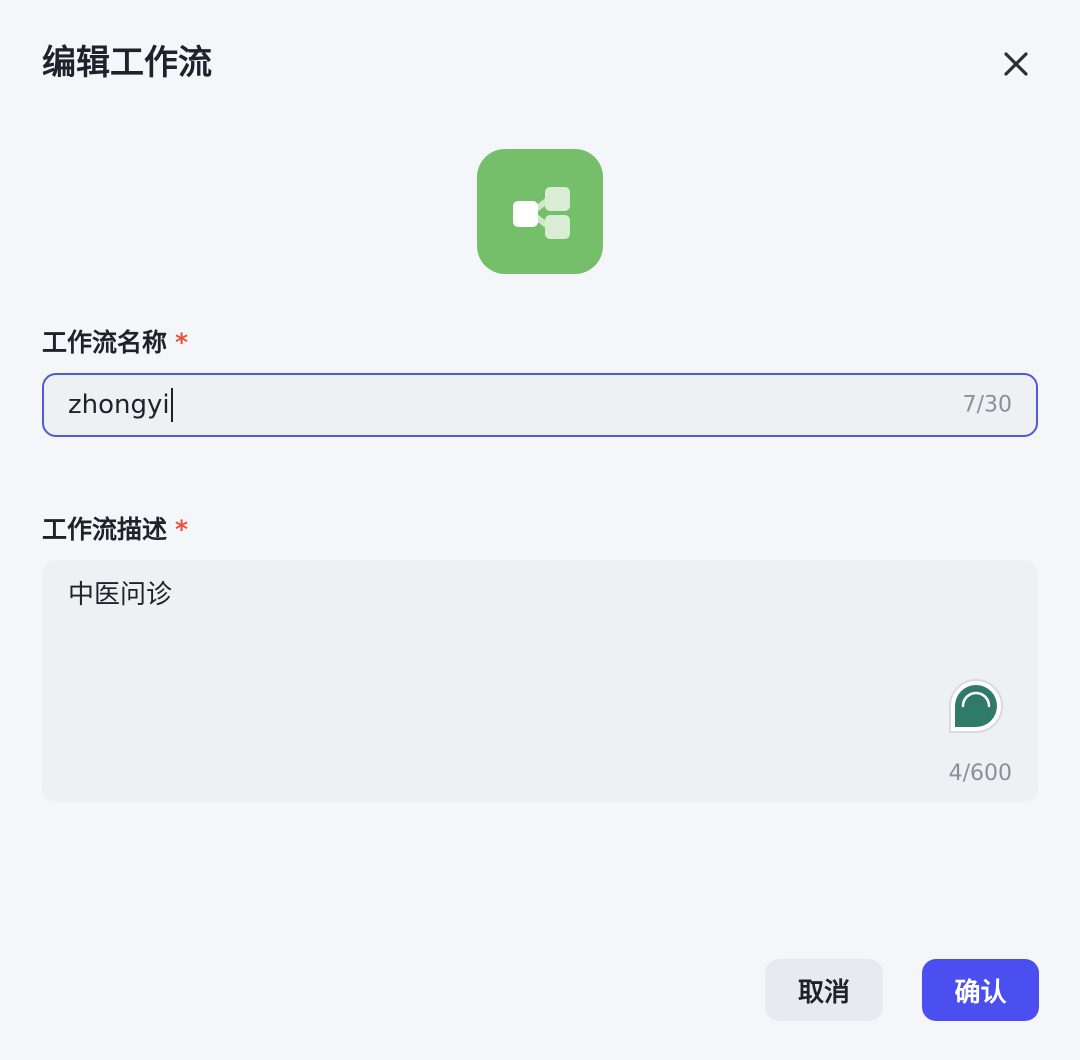 The height and width of the screenshot is (1060, 1080). I want to click on workflow-description-label: 工作流描述 *, so click(115, 529).